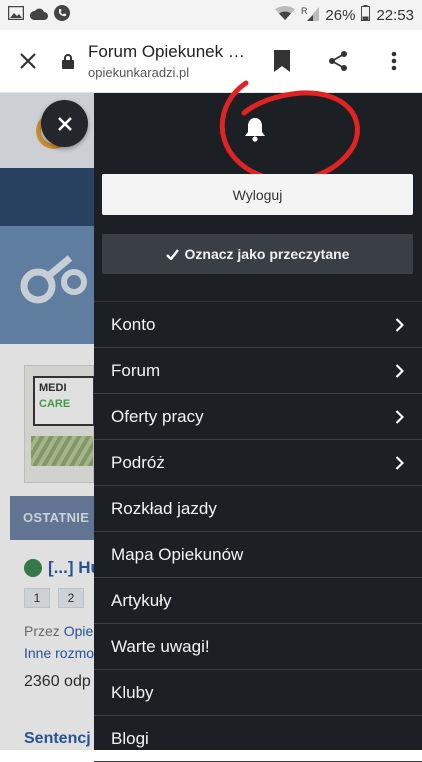  I want to click on menu-item-rozklad-jazdy: Rozkład jazdy, so click(258, 509).